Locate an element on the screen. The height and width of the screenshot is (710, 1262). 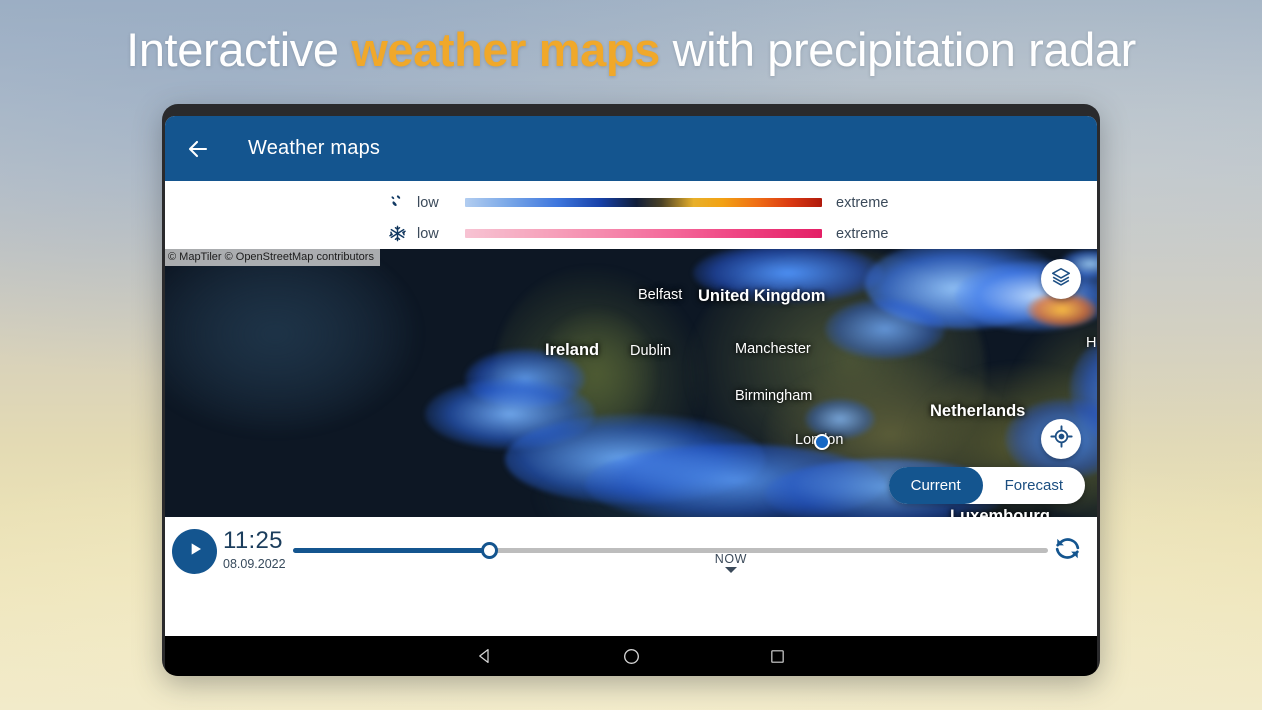
timeline-controls: 11:25 08.09.2022 NOW is located at coordinates (631, 551).